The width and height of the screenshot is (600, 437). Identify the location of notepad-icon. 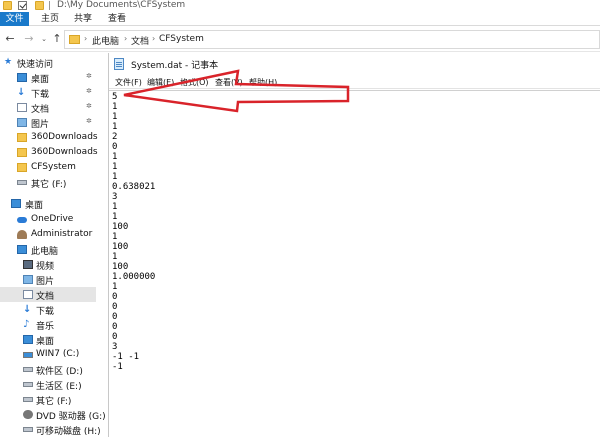
(119, 64).